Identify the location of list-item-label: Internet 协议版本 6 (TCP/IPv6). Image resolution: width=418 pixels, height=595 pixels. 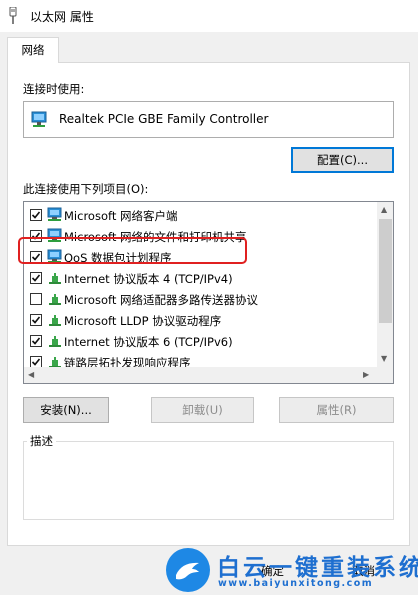
(148, 342).